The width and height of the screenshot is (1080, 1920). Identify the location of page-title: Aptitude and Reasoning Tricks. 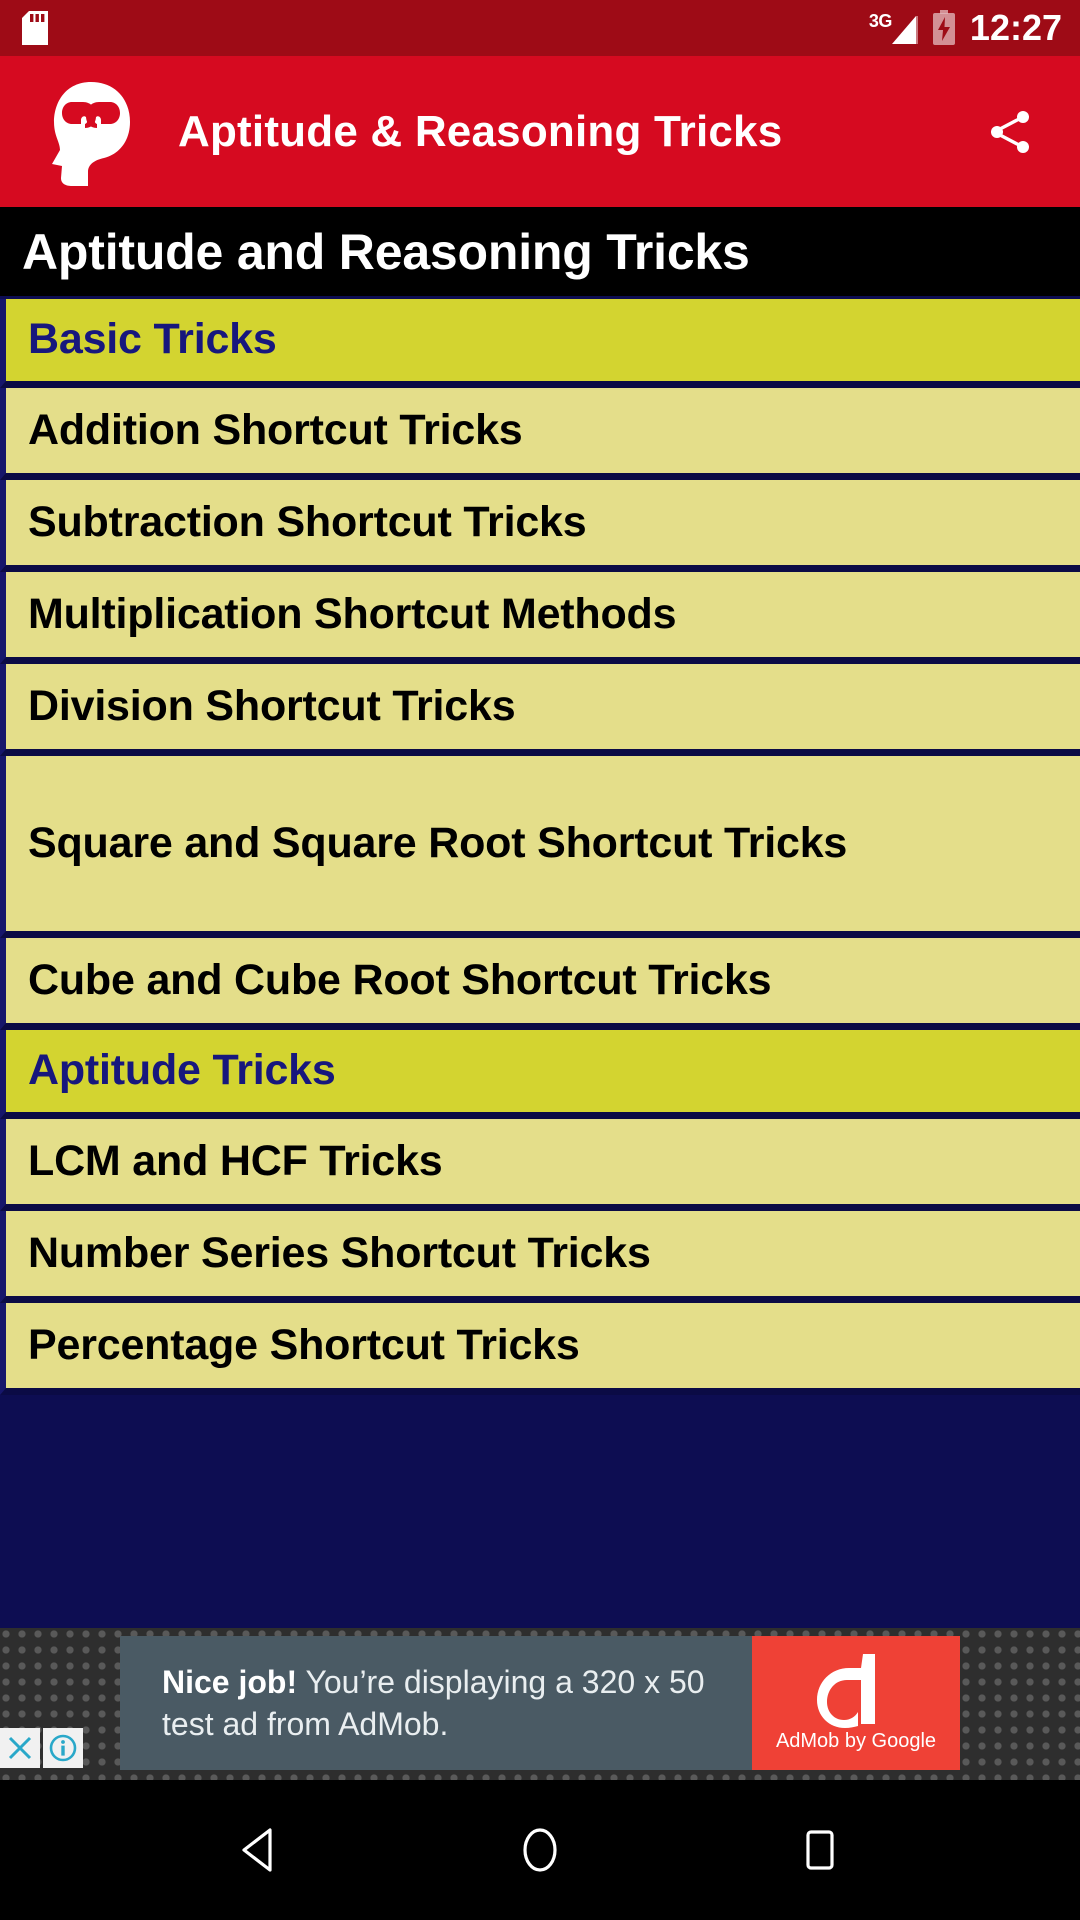
(540, 253).